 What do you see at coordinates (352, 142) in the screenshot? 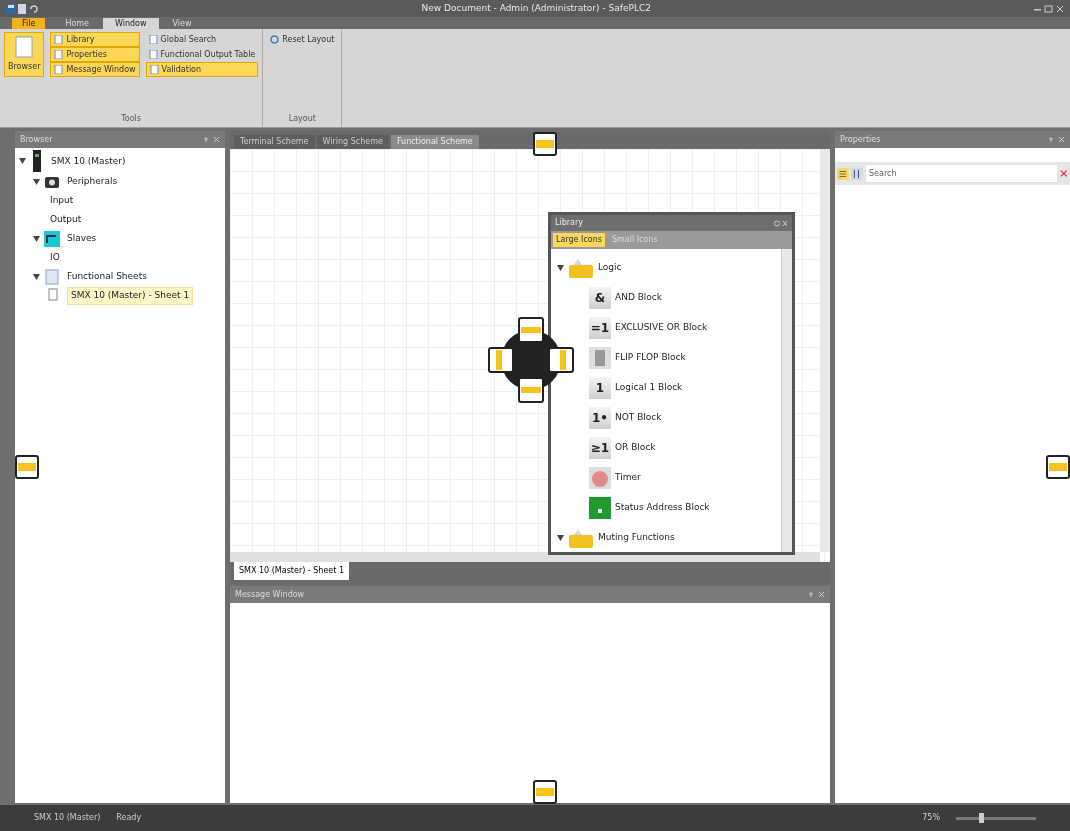
I see `document-tab: Wiring Scheme` at bounding box center [352, 142].